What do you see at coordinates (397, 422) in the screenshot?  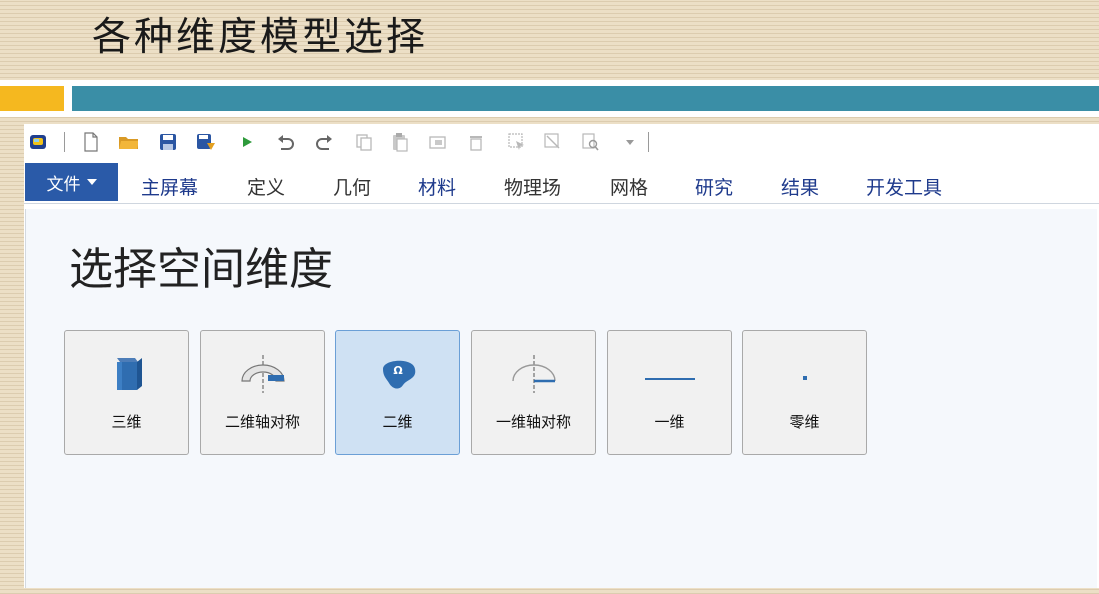 I see `dimension-label: 二维` at bounding box center [397, 422].